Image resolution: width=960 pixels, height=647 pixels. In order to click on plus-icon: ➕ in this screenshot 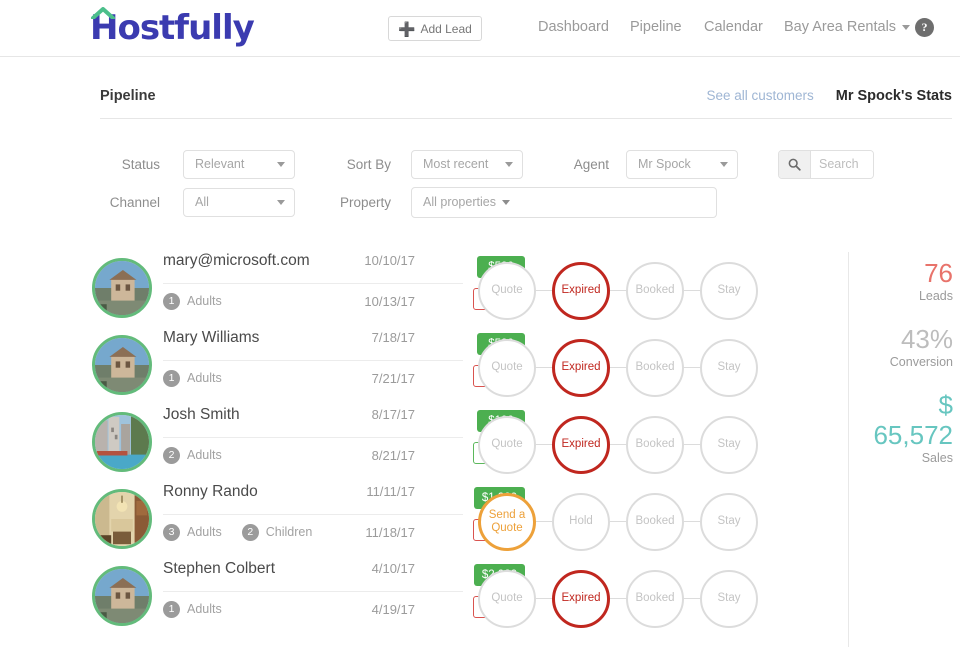, I will do `click(407, 28)`.